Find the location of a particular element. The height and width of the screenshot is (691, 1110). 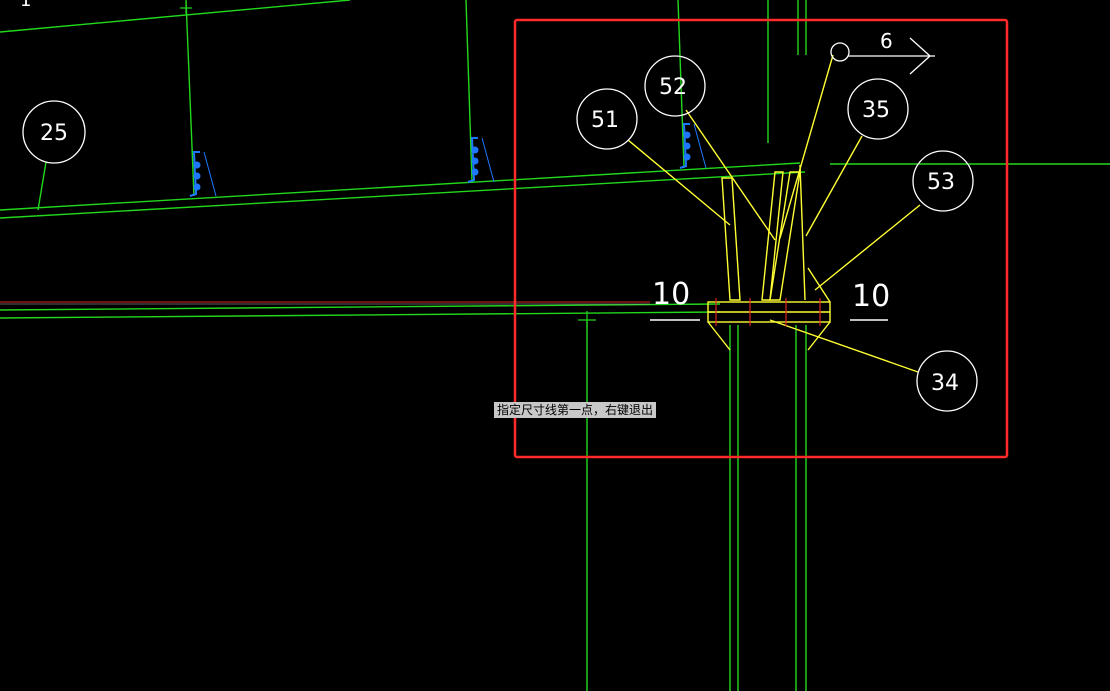

bubble-label: 25 is located at coordinates (54, 133).